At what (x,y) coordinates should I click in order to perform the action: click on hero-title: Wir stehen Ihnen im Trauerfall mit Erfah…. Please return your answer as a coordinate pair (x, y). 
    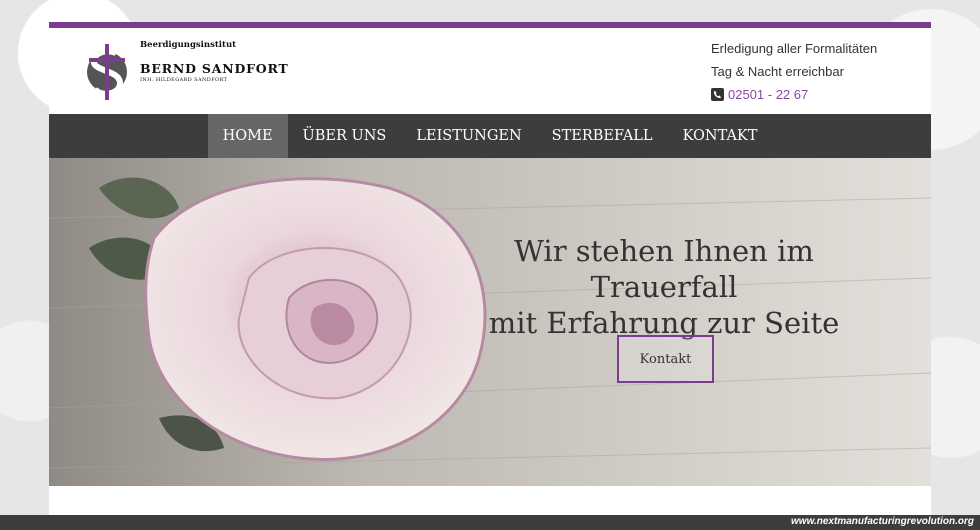
    Looking at the image, I should click on (664, 287).